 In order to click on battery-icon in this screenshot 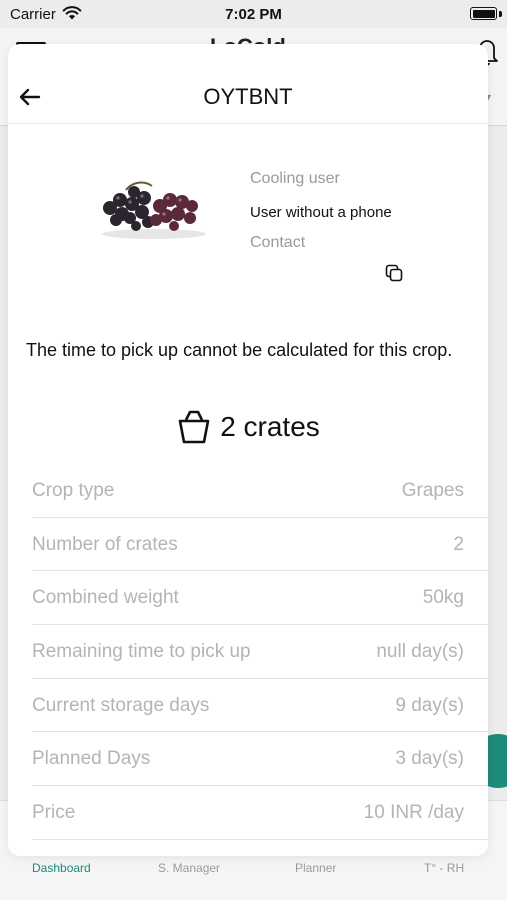, I will do `click(483, 13)`.